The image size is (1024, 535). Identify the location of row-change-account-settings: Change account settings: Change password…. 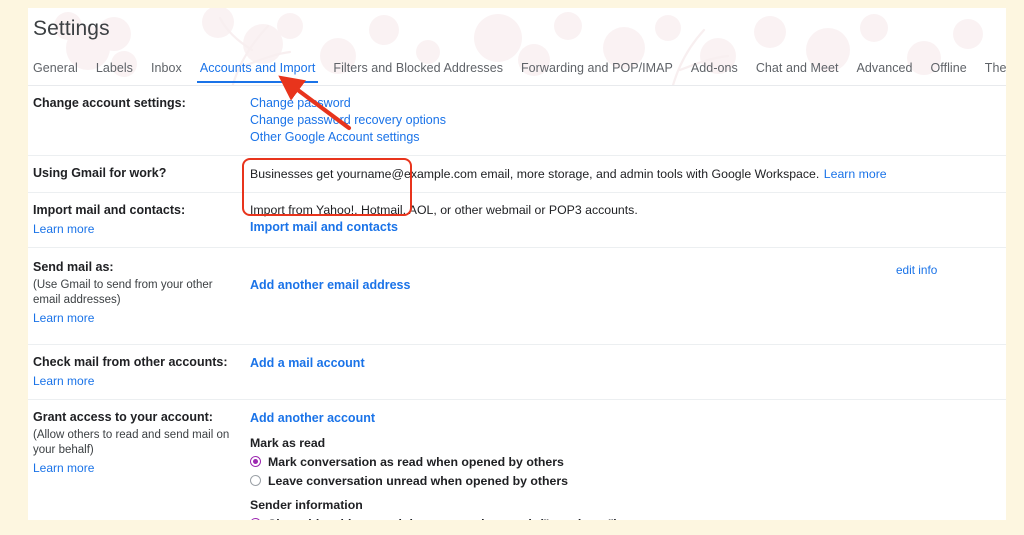
(517, 121).